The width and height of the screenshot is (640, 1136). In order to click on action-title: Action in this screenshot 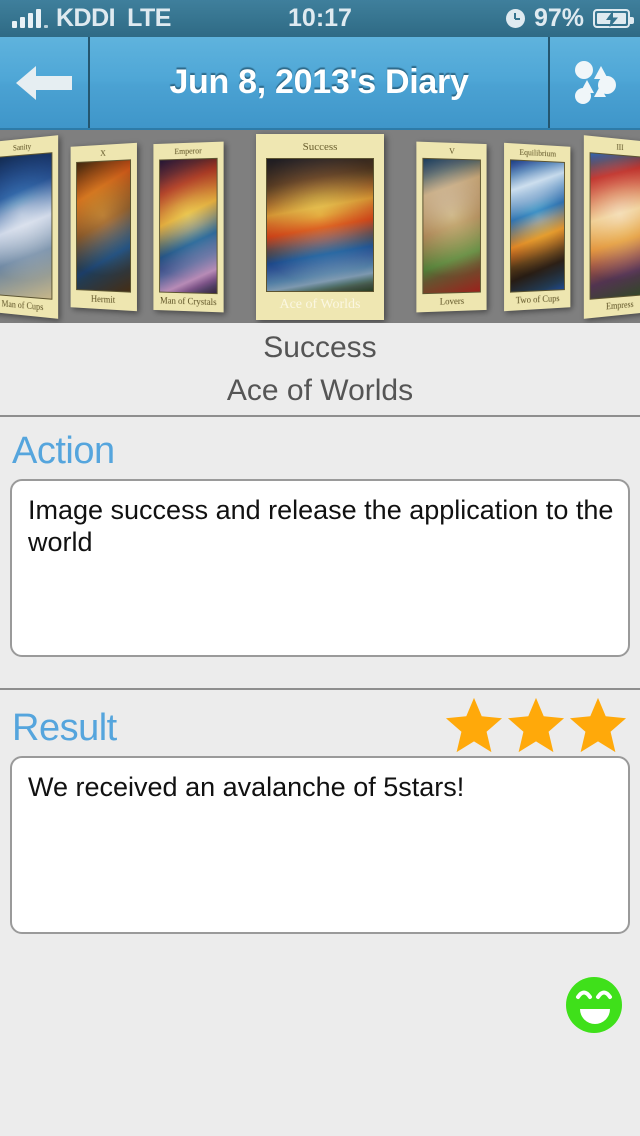, I will do `click(63, 451)`.